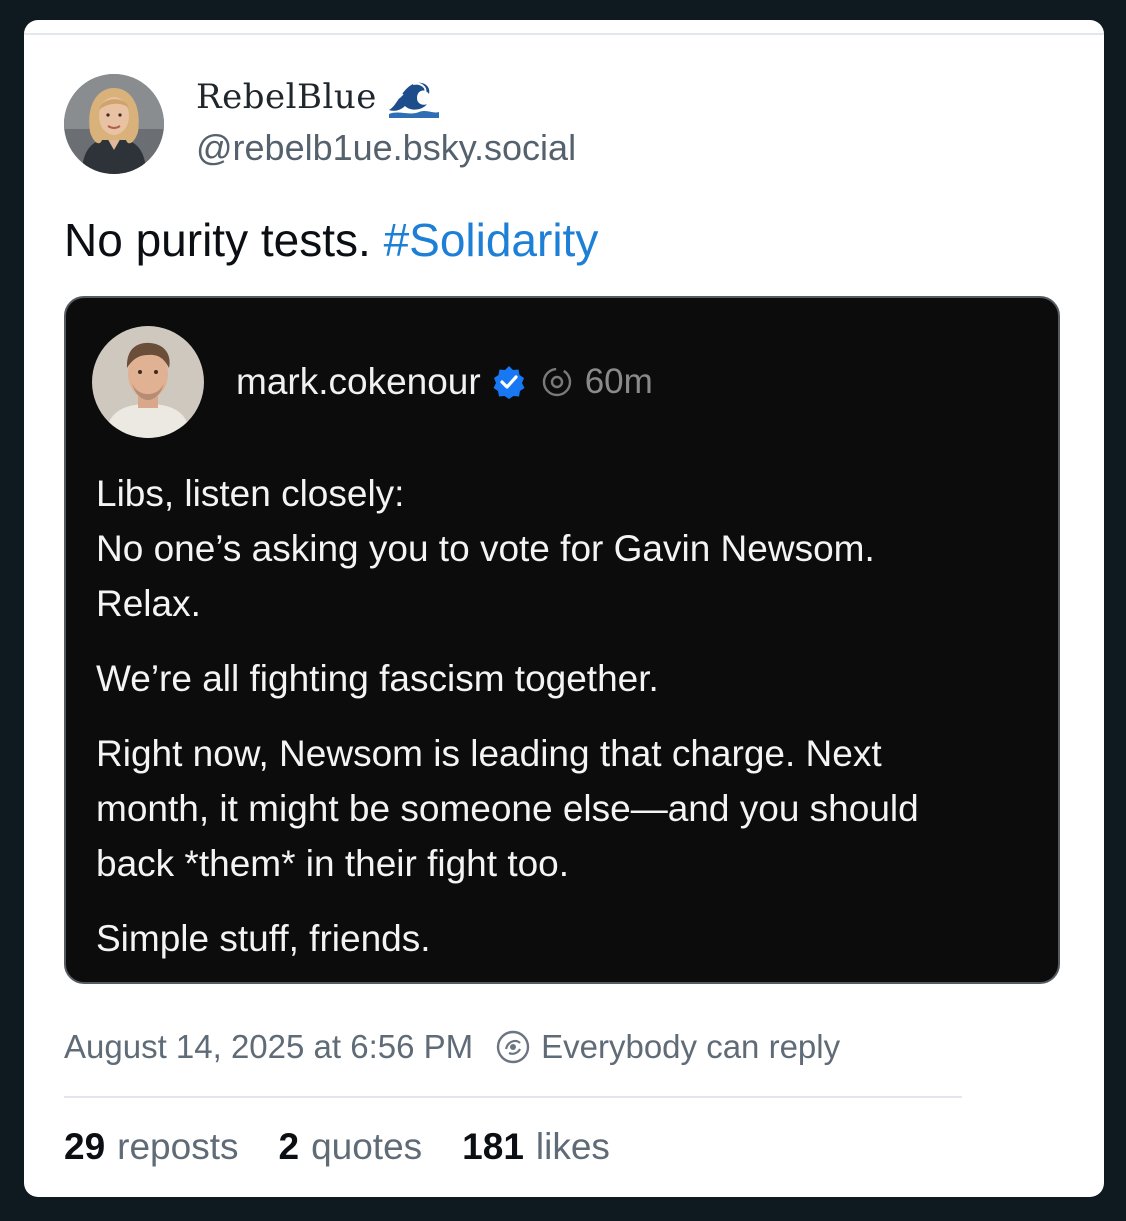  Describe the element at coordinates (412, 97) in the screenshot. I see `wave-icon` at that location.